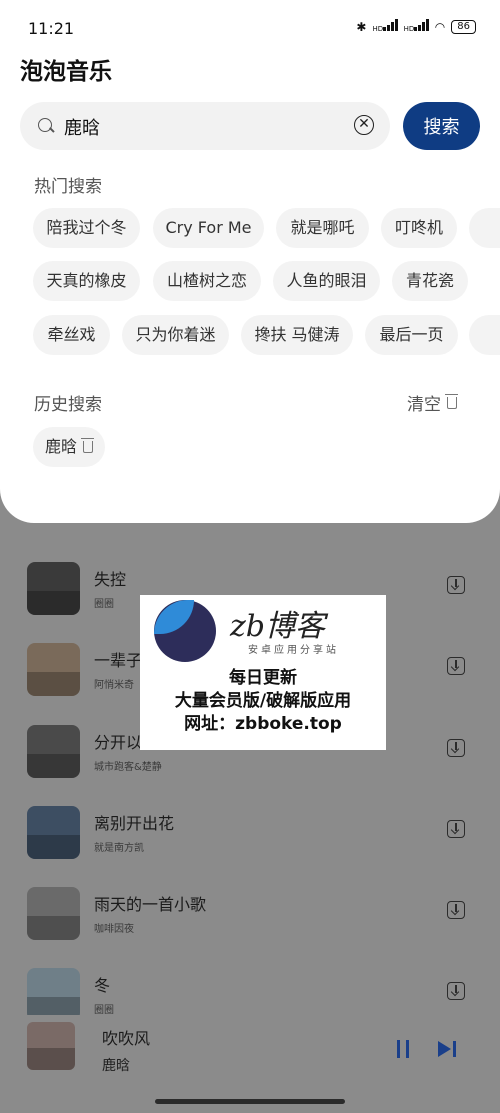 This screenshot has height=1113, width=500. I want to click on player-cover, so click(51, 1046).